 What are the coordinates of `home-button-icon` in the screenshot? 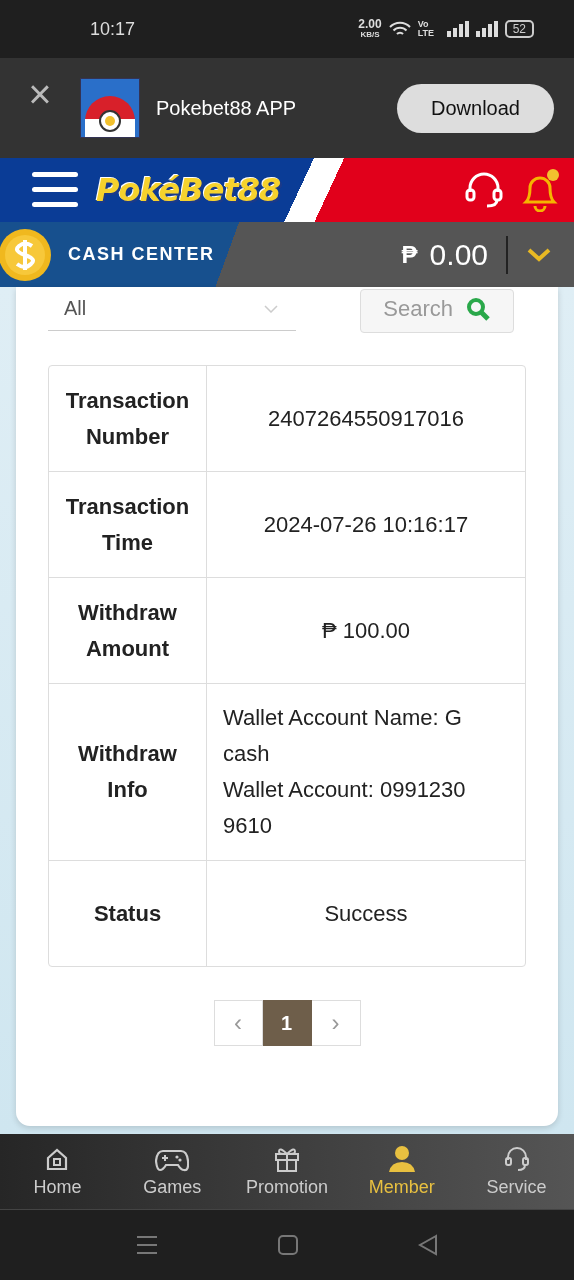 It's located at (288, 1245).